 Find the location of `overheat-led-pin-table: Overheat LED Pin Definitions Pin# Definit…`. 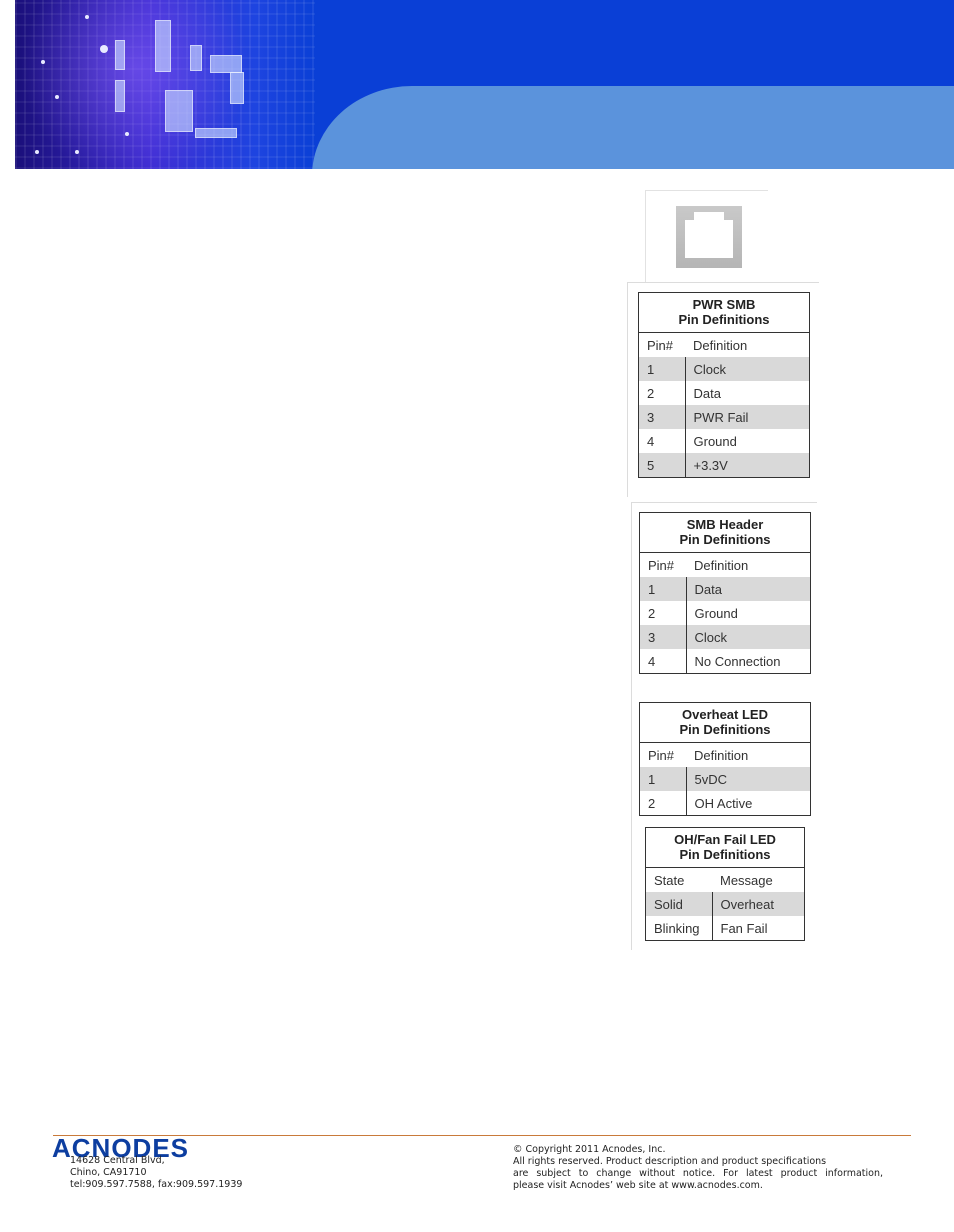

overheat-led-pin-table: Overheat LED Pin Definitions Pin# Definit… is located at coordinates (725, 759).